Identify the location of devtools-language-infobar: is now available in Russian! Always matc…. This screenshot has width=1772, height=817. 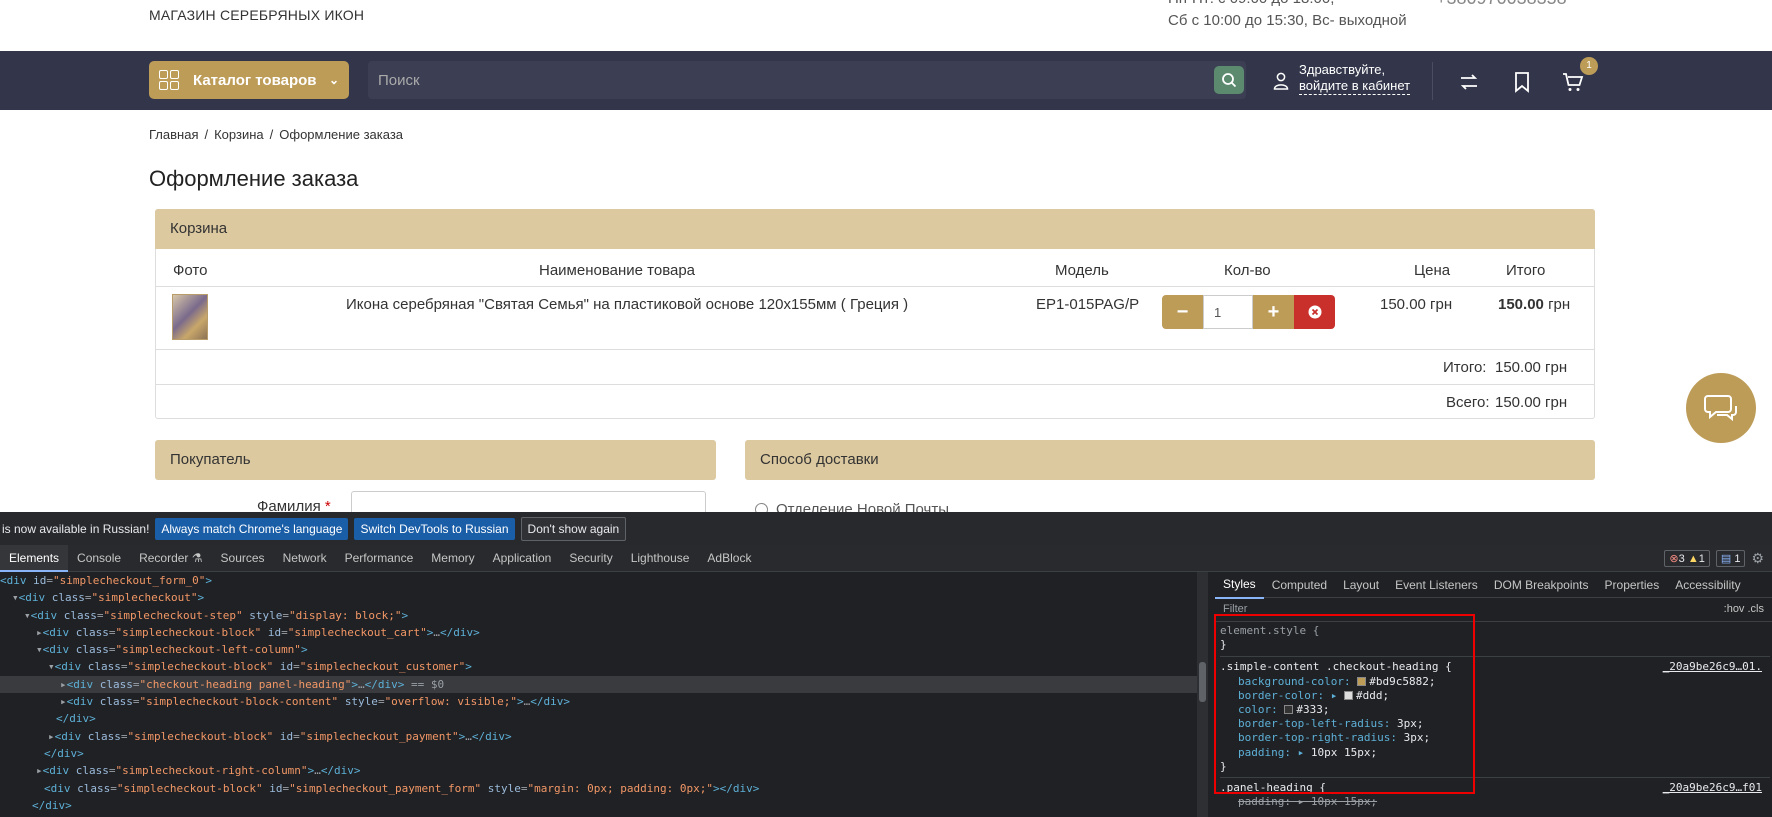
(886, 528).